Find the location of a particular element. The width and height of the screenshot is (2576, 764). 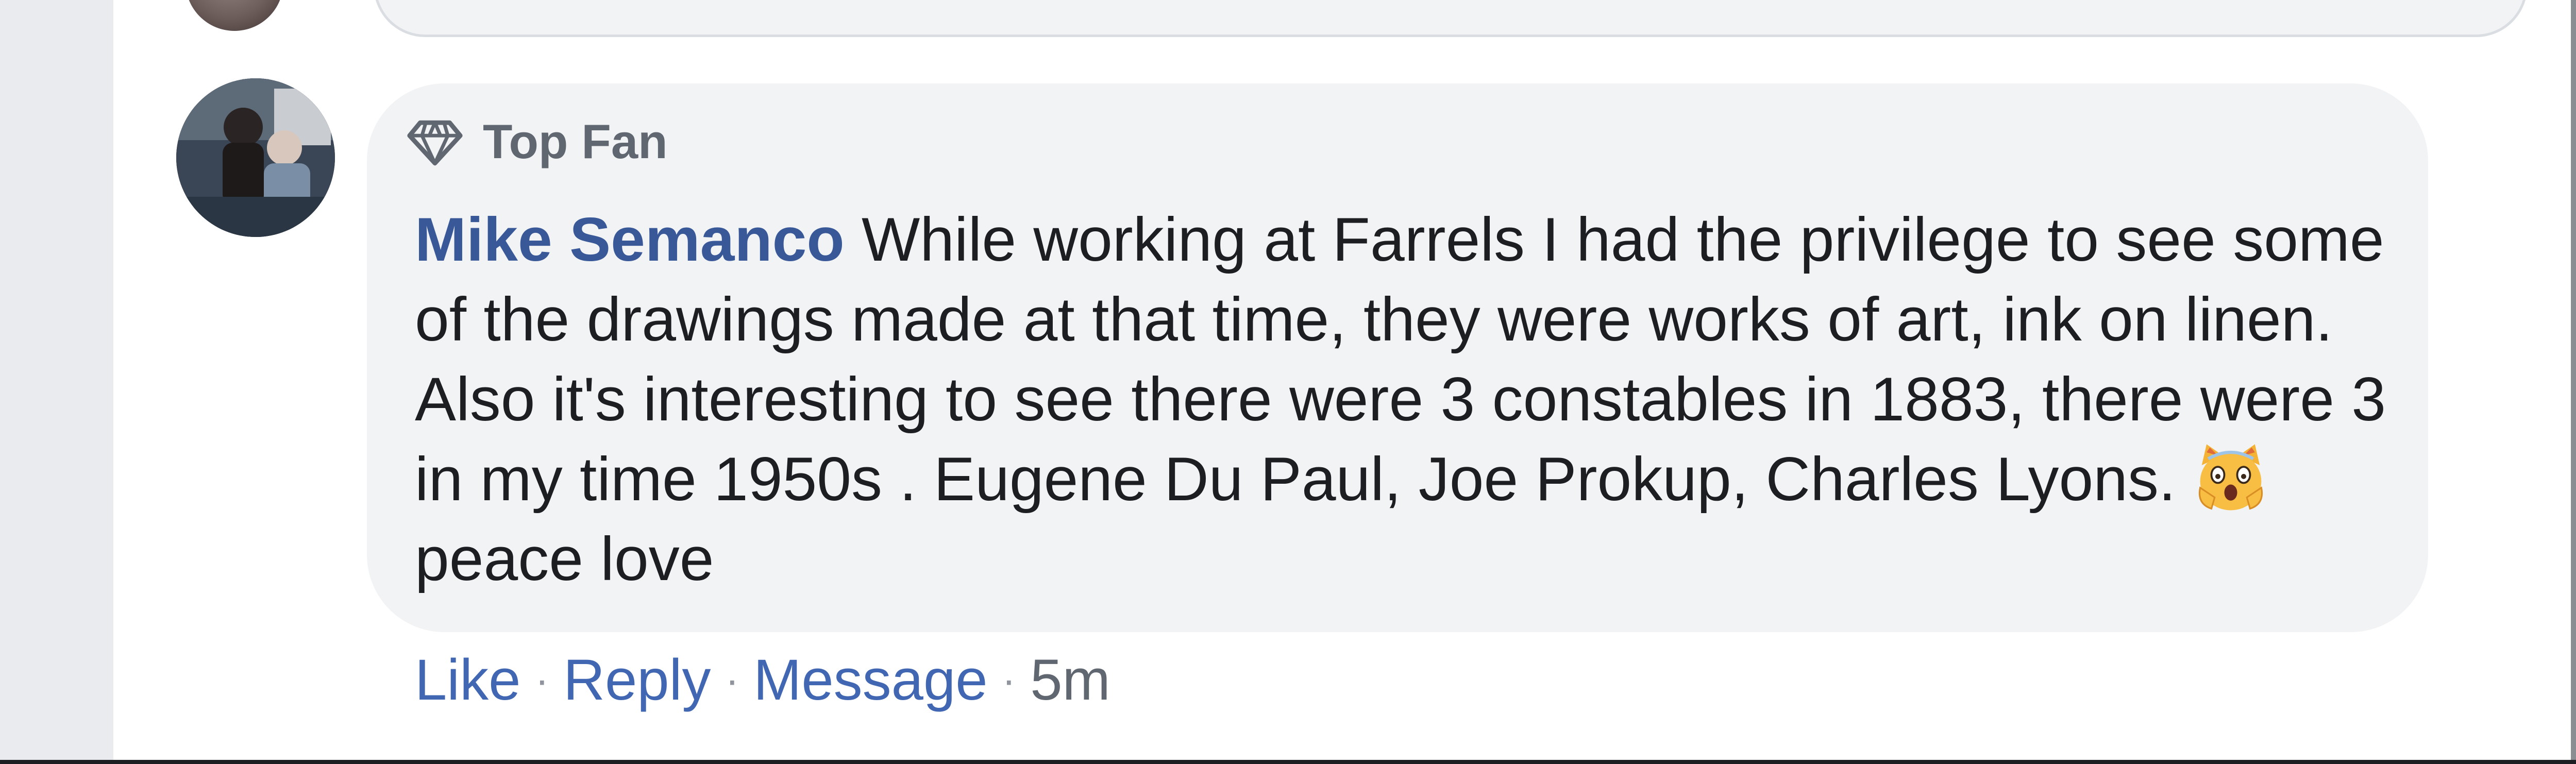

comment-actions: Like · Reply · Message · 5m is located at coordinates (762, 680).